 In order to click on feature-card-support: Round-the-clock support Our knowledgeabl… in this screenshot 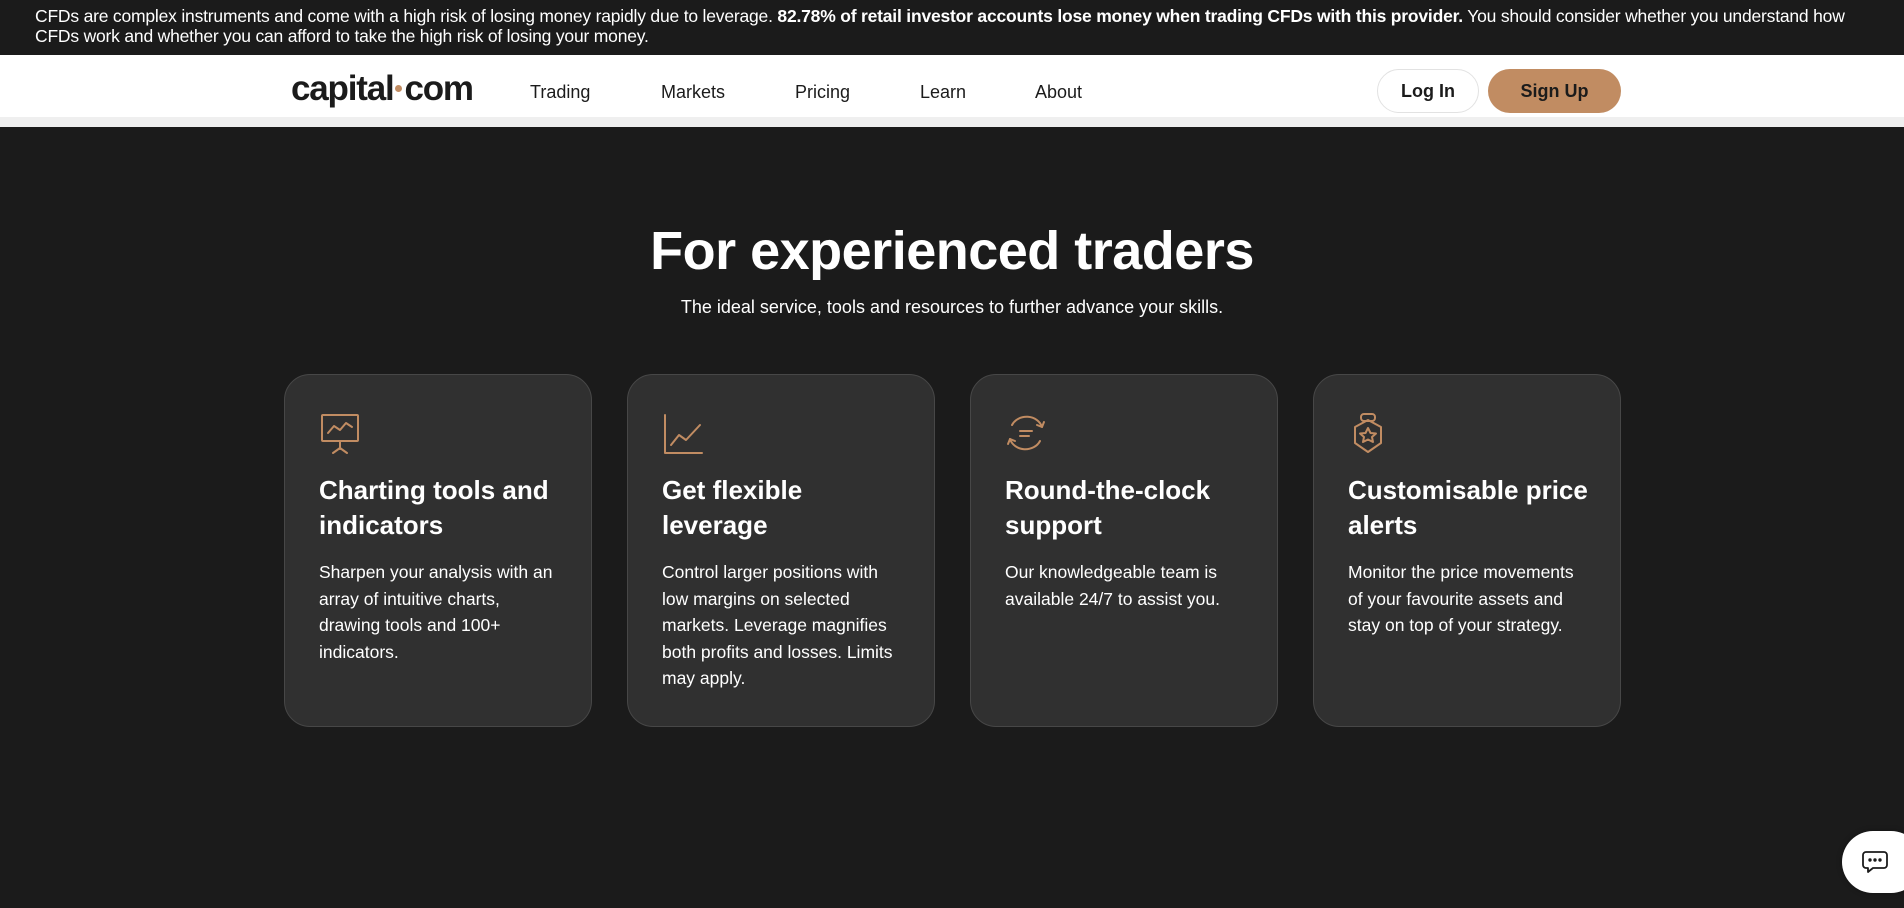, I will do `click(1124, 550)`.